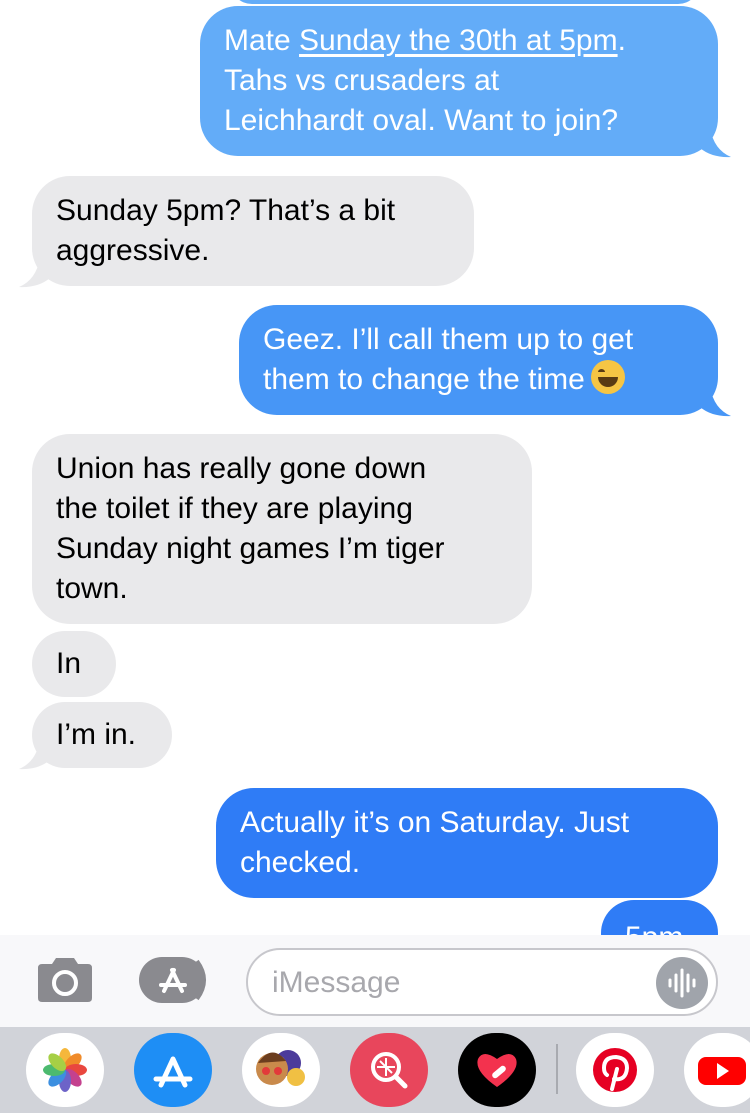 Image resolution: width=750 pixels, height=1113 pixels. What do you see at coordinates (722, 1071) in the screenshot?
I see `youtube-icon` at bounding box center [722, 1071].